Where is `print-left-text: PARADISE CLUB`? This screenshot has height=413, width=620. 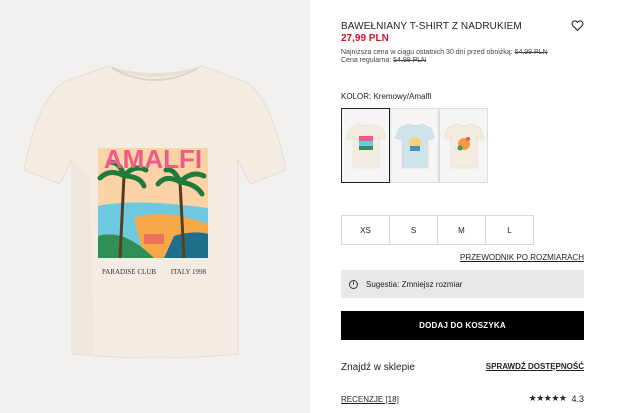 print-left-text: PARADISE CLUB is located at coordinates (129, 272).